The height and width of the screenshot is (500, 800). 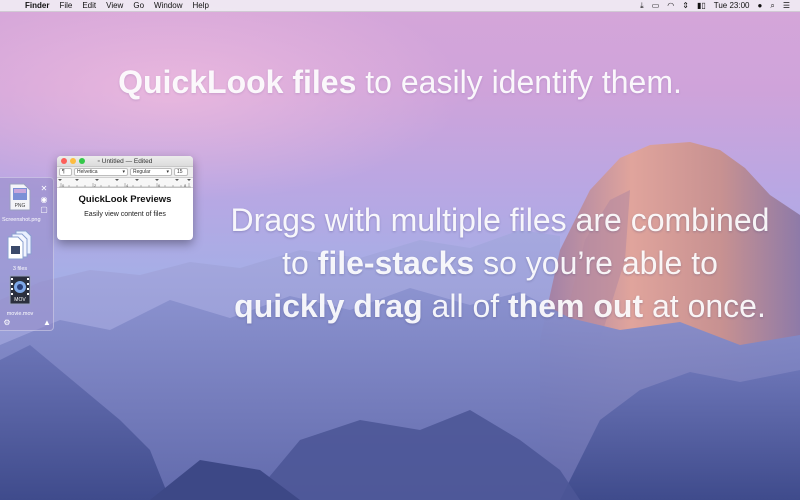 What do you see at coordinates (139, 161) in the screenshot?
I see `window-title-status: — Edited` at bounding box center [139, 161].